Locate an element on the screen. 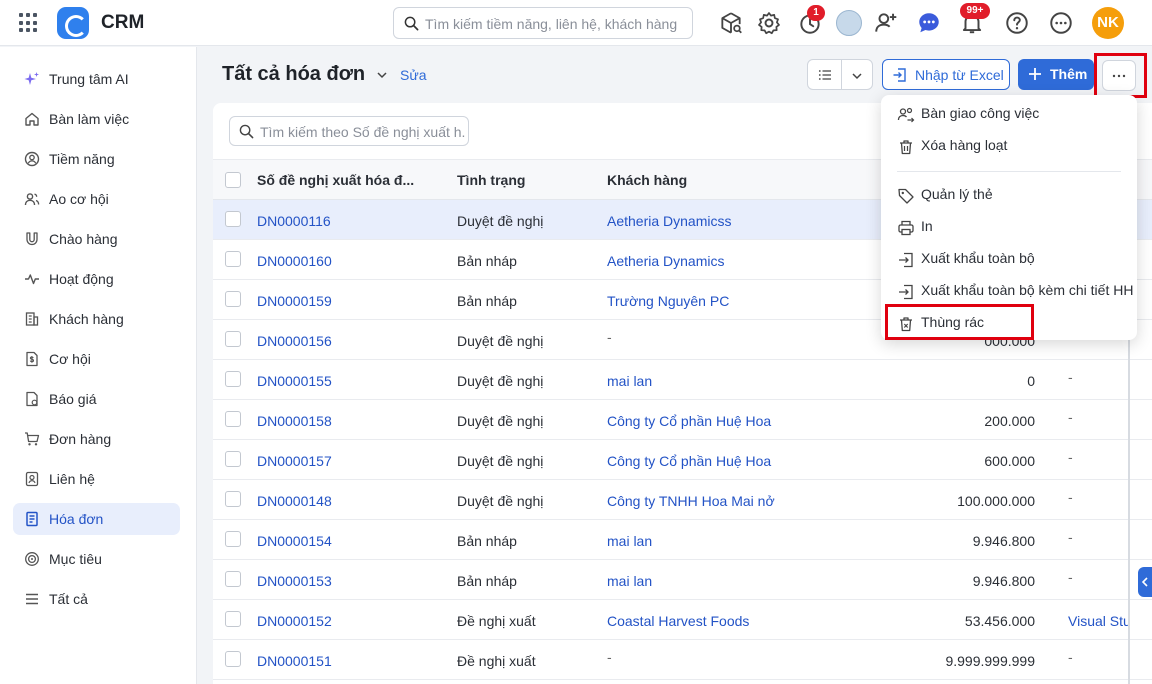 This screenshot has width=1152, height=684. sidebar-item-workspace: Bàn làm việc is located at coordinates (96, 119).